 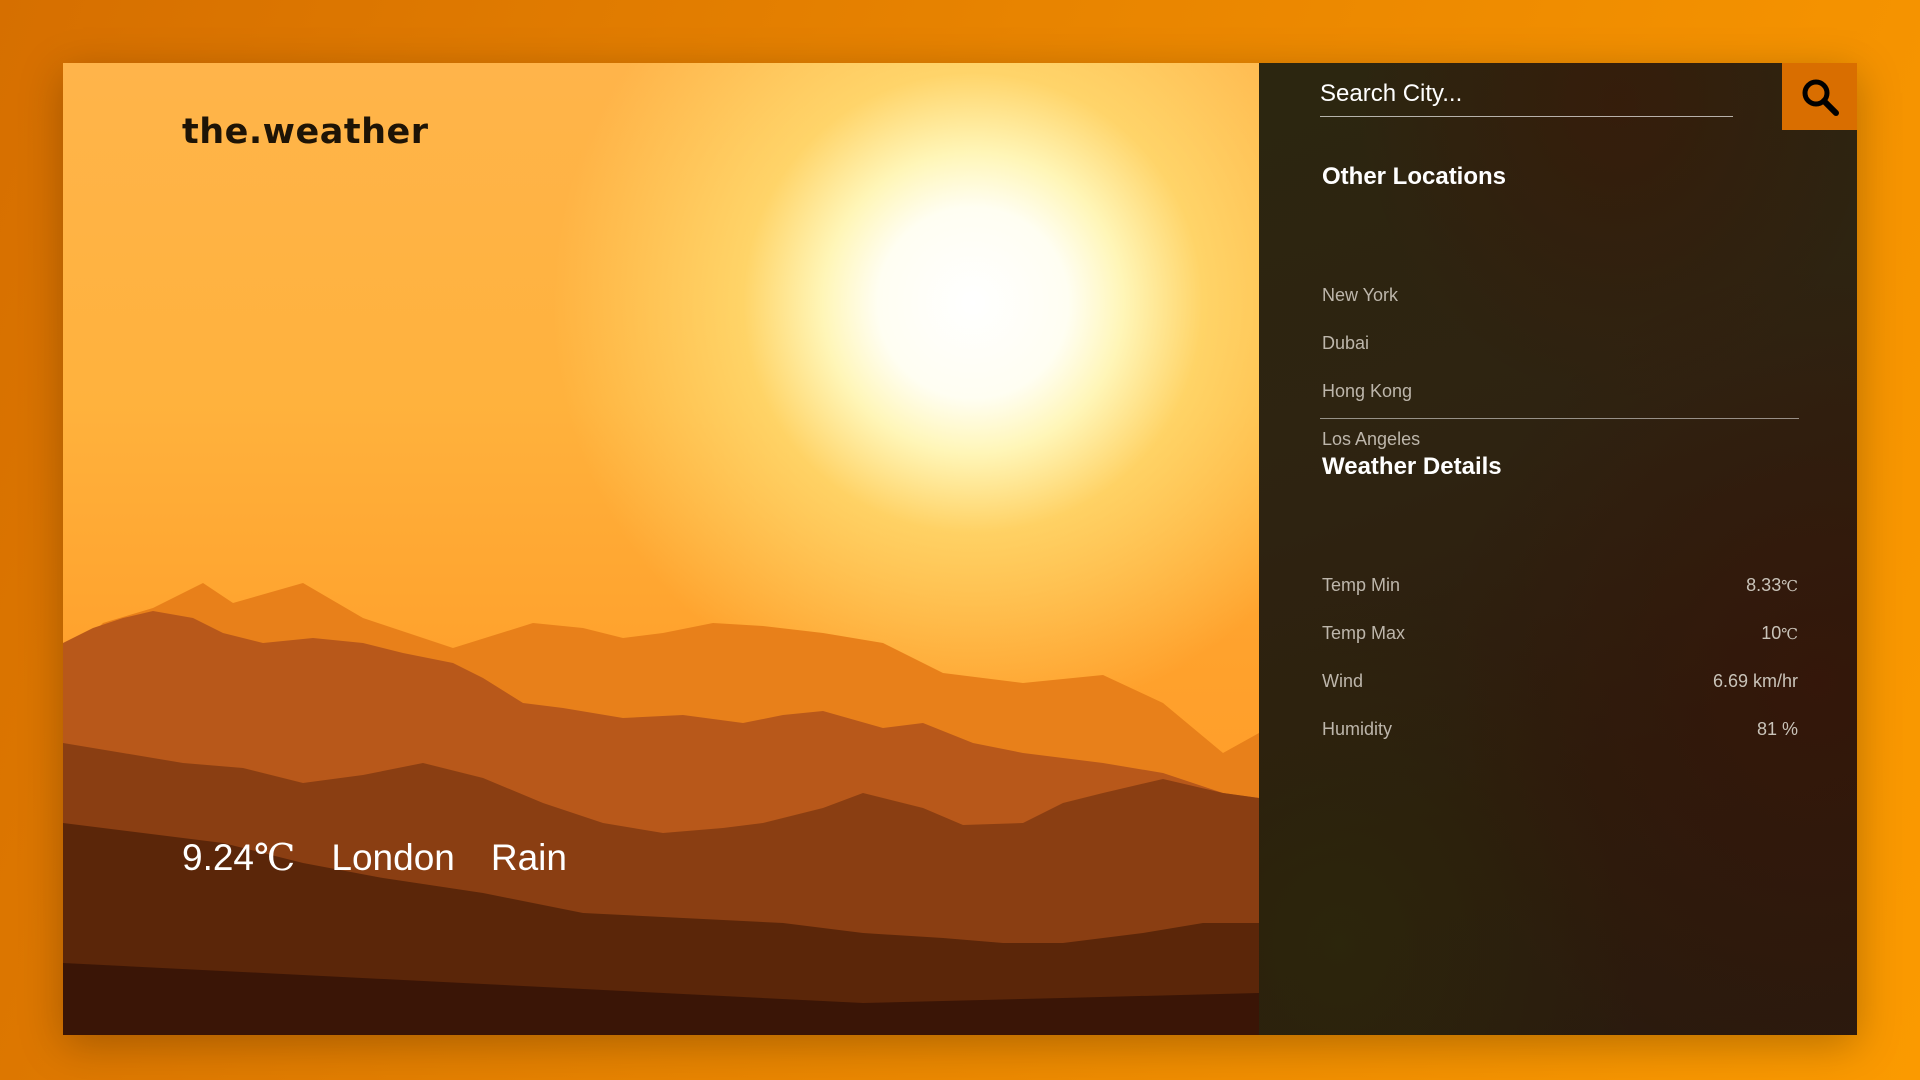 I want to click on detail-label: Temp Min, so click(x=1361, y=585).